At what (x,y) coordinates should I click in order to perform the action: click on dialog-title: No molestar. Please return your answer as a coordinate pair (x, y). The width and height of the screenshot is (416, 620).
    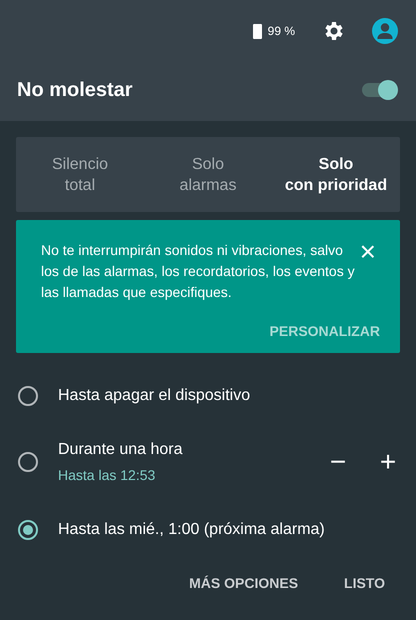
    Looking at the image, I should click on (75, 90).